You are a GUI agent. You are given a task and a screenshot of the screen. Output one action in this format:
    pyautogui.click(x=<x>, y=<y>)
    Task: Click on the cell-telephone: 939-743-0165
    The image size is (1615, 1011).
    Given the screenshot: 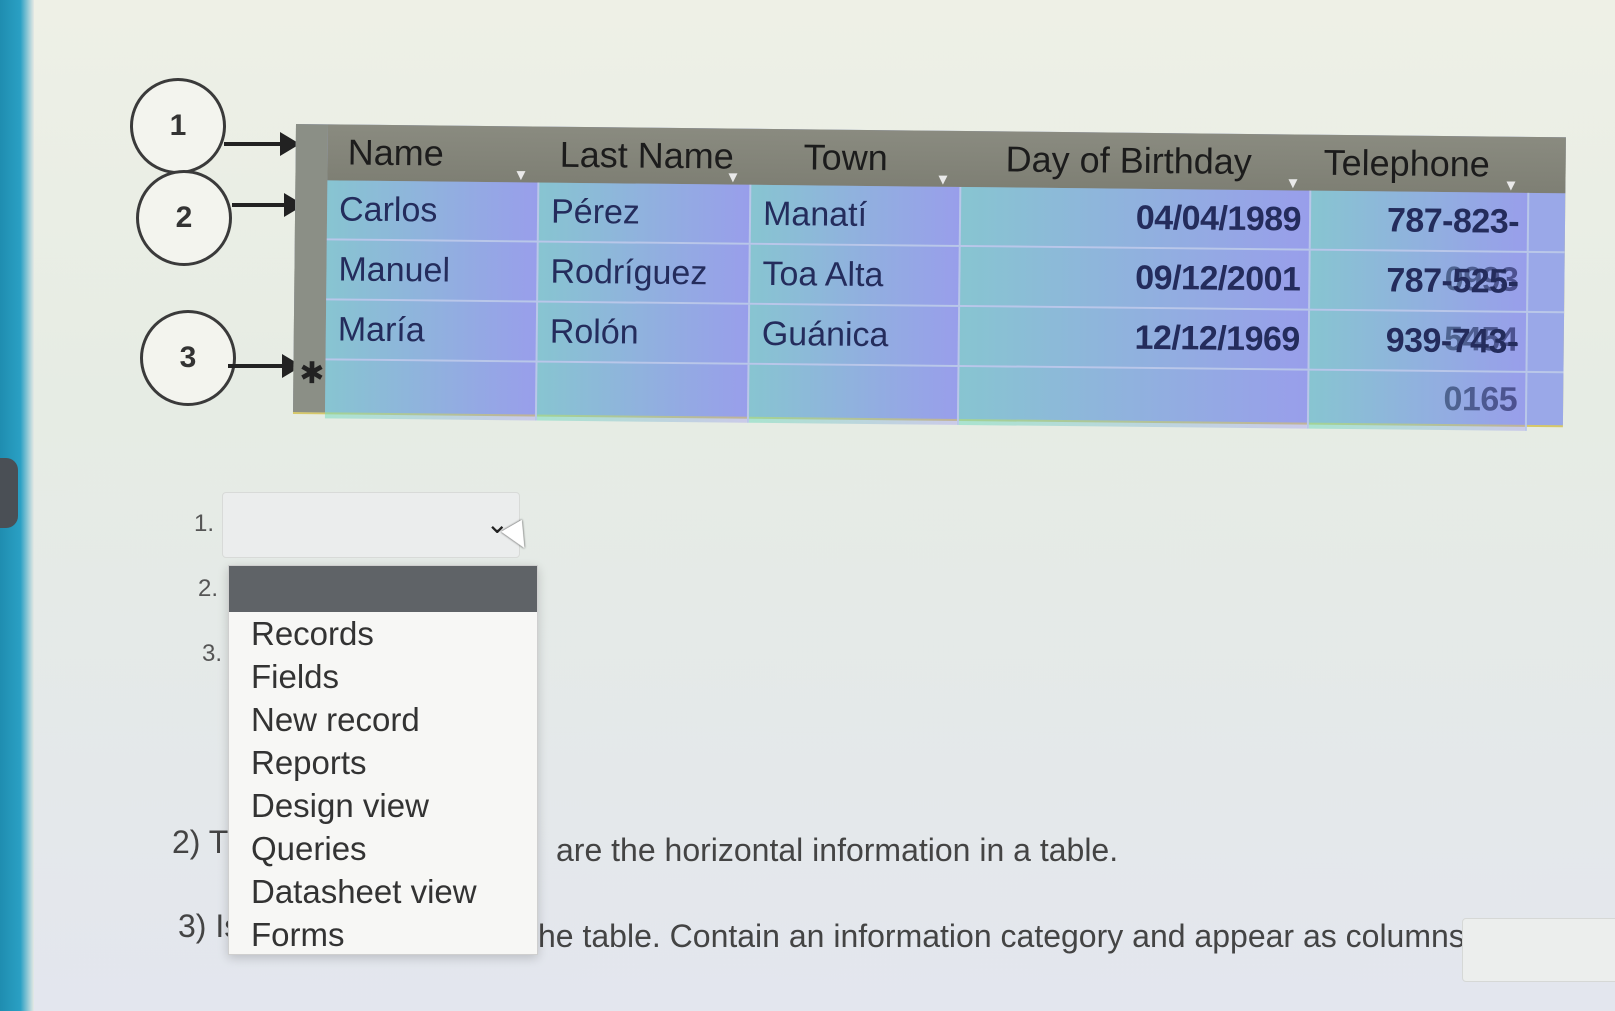 What is the action you would take?
    pyautogui.click(x=1419, y=364)
    